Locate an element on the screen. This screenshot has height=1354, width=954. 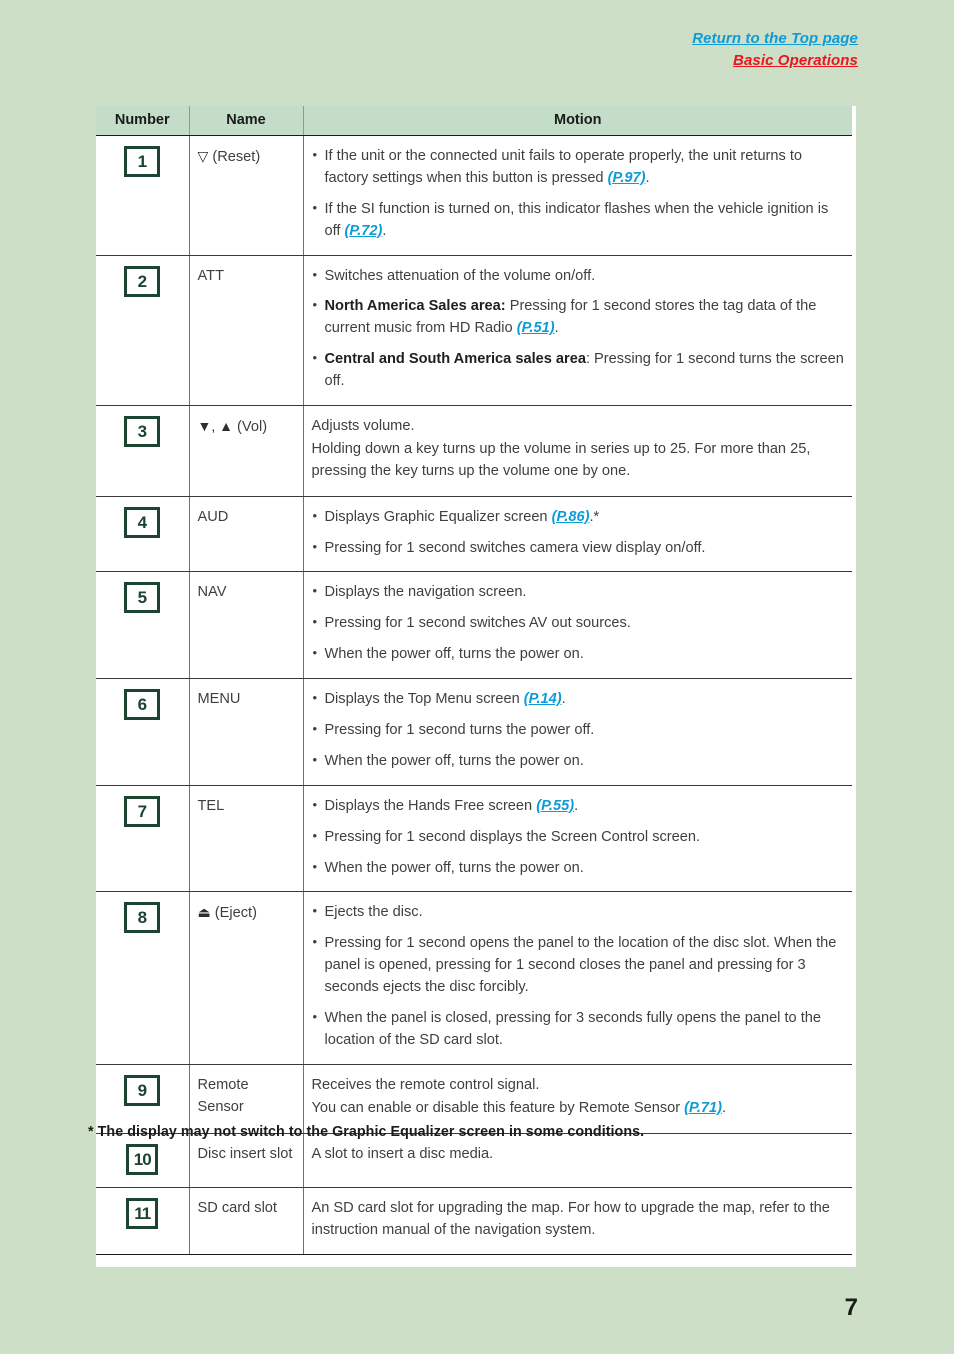
control-name-label: Disc insert slot is located at coordinates (245, 1153).